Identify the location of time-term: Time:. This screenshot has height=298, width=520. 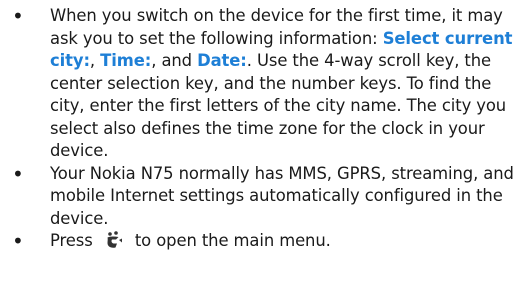
(126, 60).